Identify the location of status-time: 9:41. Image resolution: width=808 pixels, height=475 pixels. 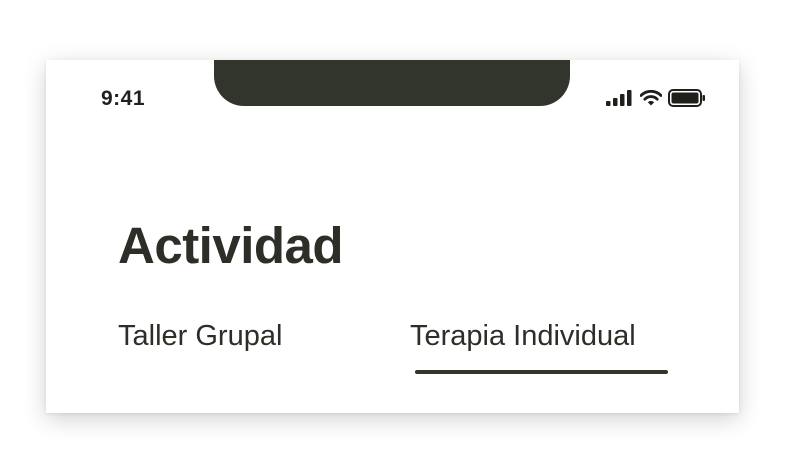
(123, 98).